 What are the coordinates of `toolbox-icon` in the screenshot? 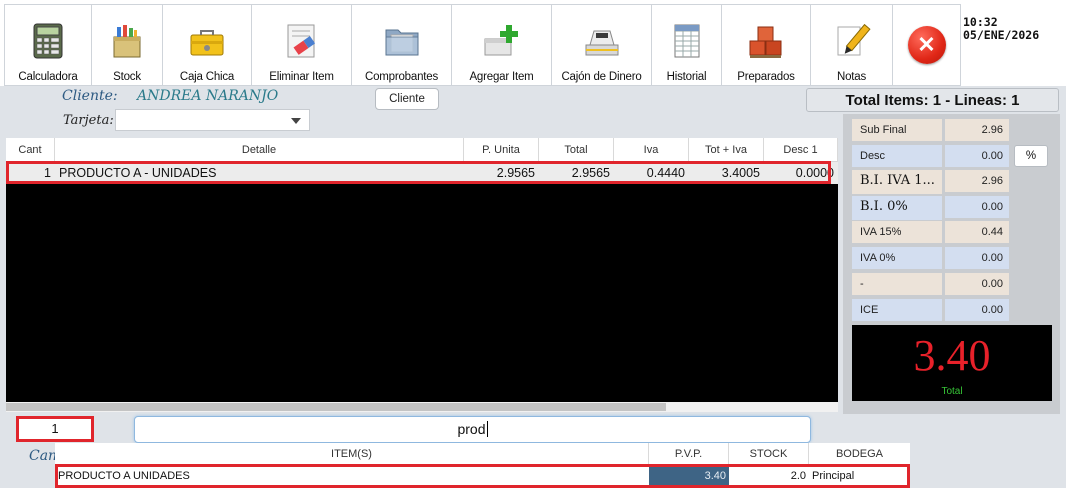 It's located at (207, 43).